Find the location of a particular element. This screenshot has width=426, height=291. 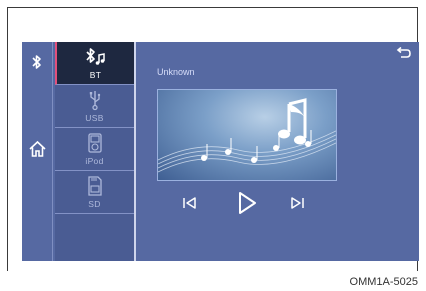

usb-icon is located at coordinates (94, 100).